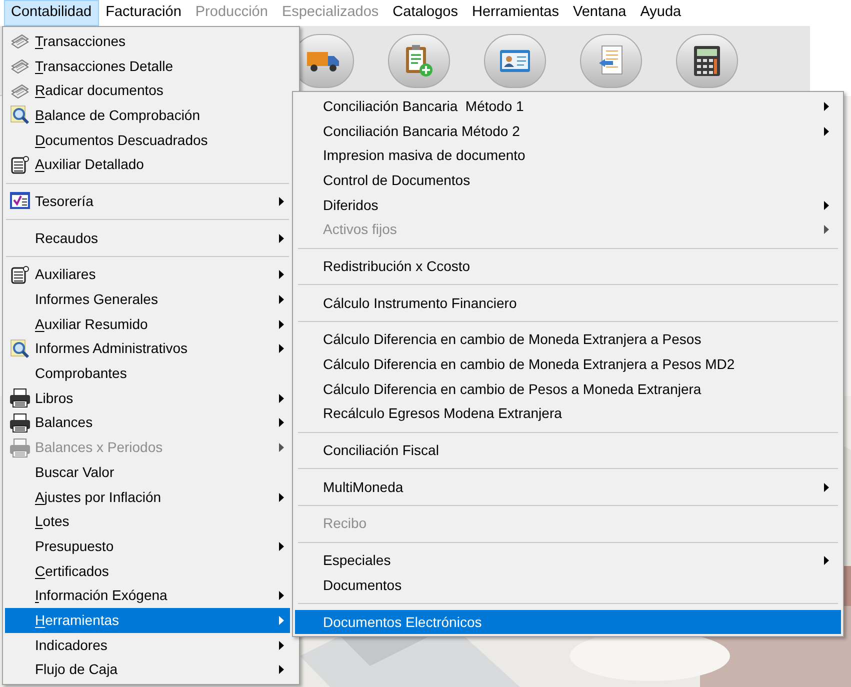 The width and height of the screenshot is (851, 687). I want to click on menu-item: Auxiliar Detallado, so click(147, 165).